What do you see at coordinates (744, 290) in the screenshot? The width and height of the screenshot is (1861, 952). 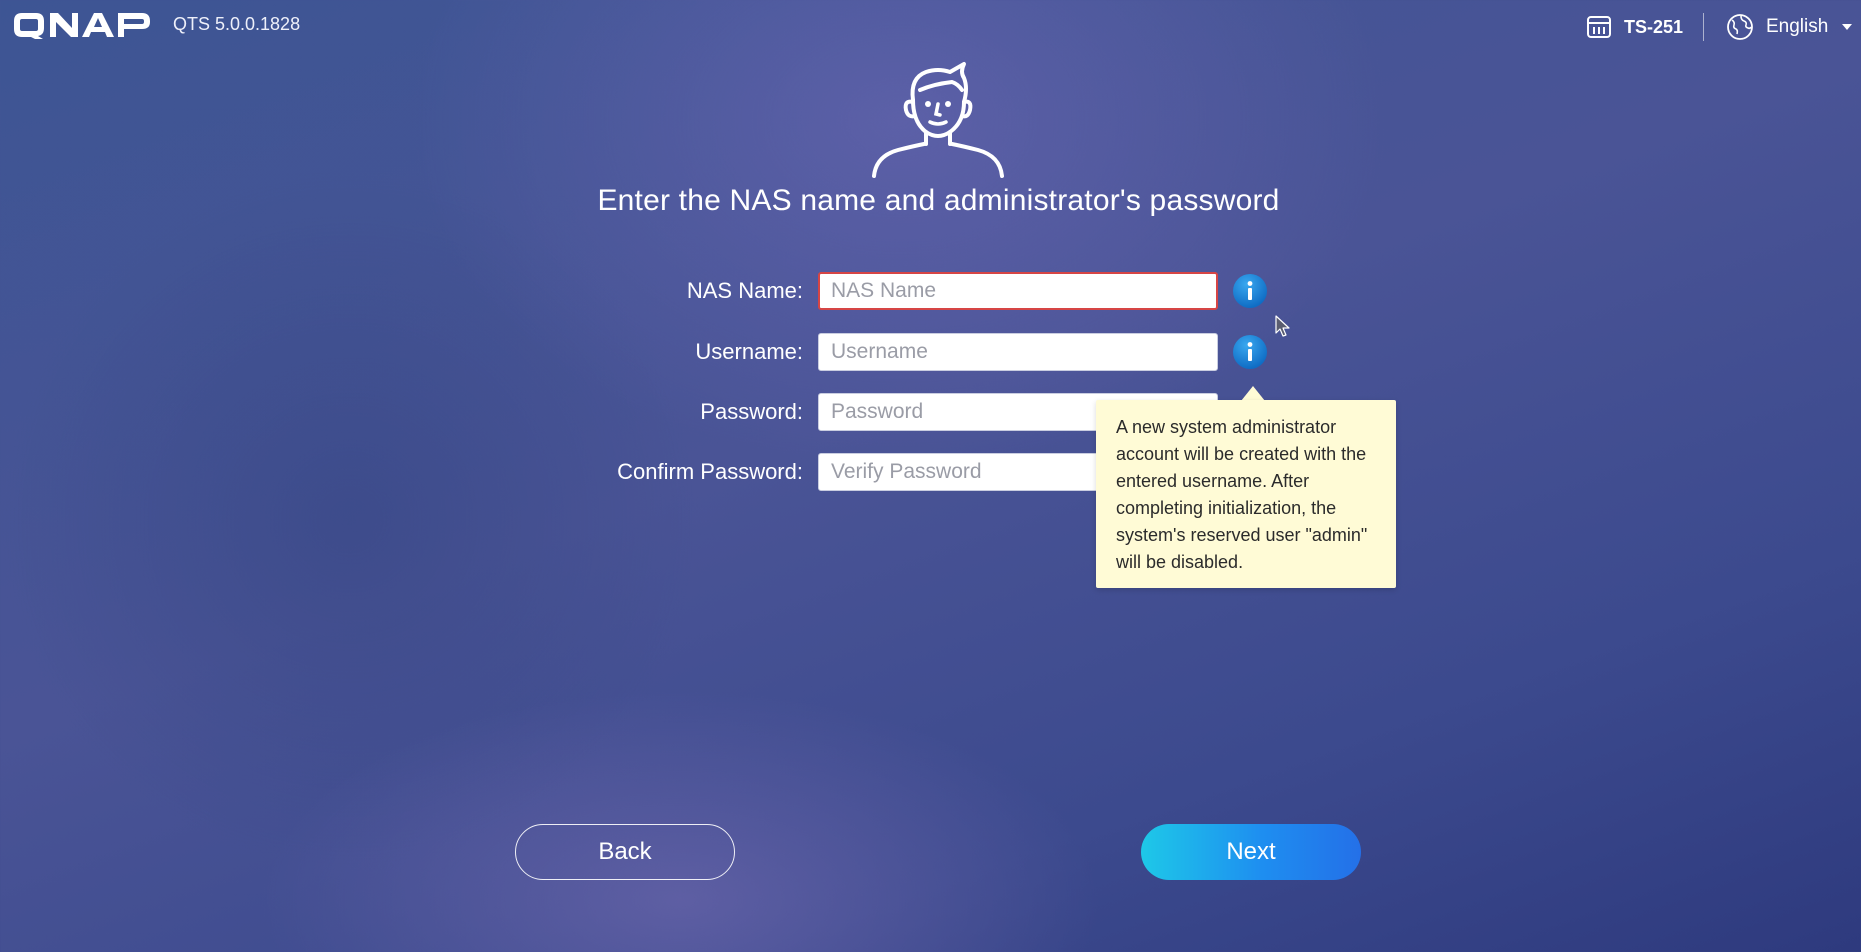 I see `nas-name-label: NAS Name:` at bounding box center [744, 290].